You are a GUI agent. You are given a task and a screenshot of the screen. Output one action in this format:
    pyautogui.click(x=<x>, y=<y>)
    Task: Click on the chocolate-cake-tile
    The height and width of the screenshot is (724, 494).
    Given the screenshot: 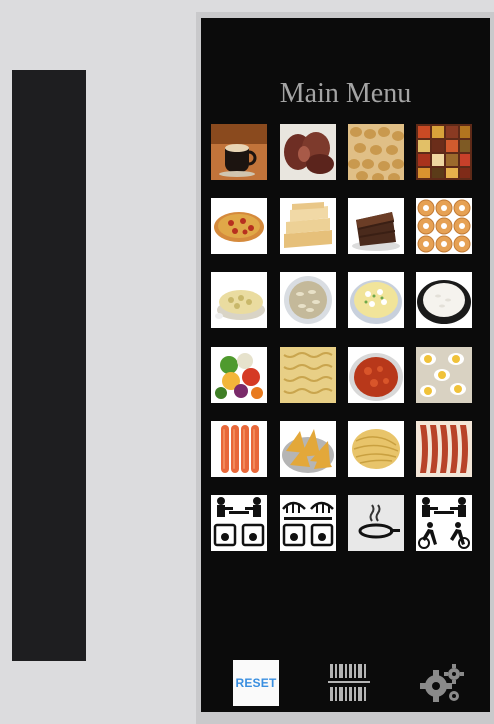 What is the action you would take?
    pyautogui.click(x=376, y=226)
    